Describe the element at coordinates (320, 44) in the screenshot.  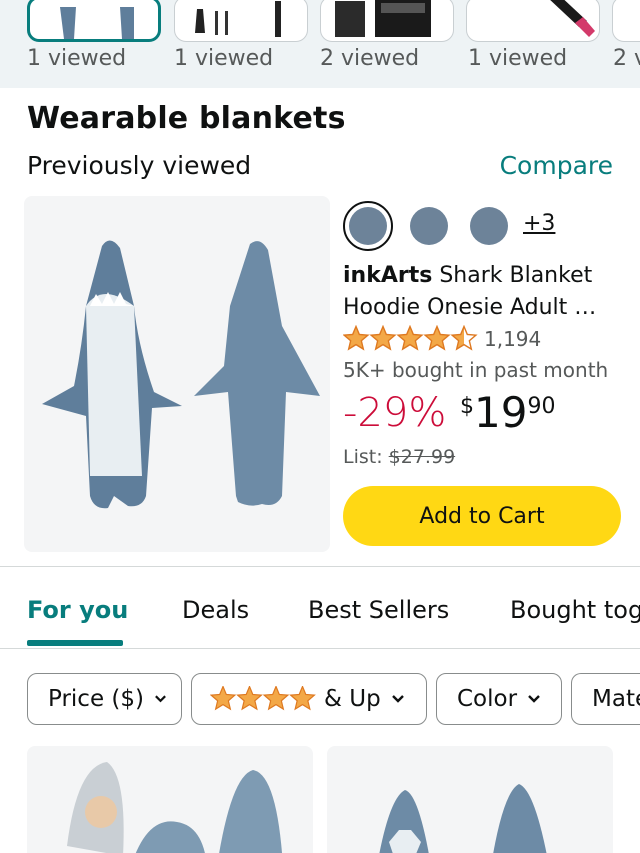
I see `recently-viewed-strip: 1 viewed 1 viewed 2 viewed 1 viewed 2 v` at that location.